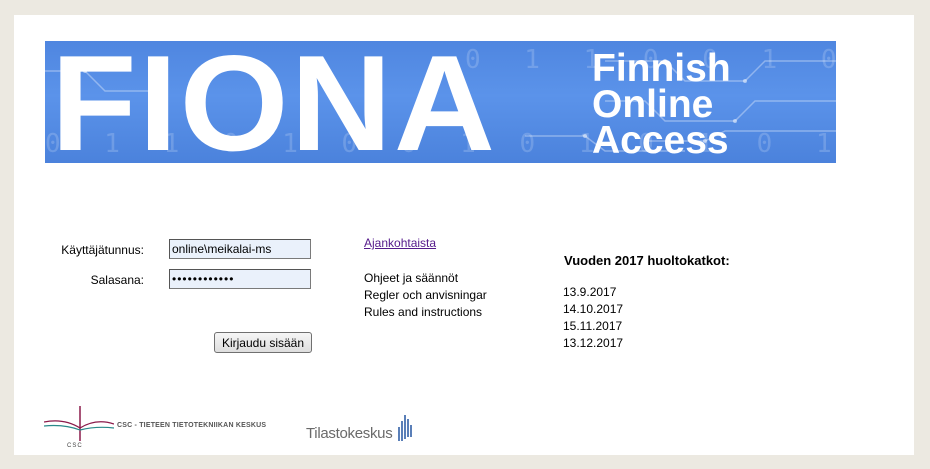 Image resolution: width=930 pixels, height=469 pixels. Describe the element at coordinates (590, 292) in the screenshot. I see `maintenance-date: 13.9.2017` at that location.